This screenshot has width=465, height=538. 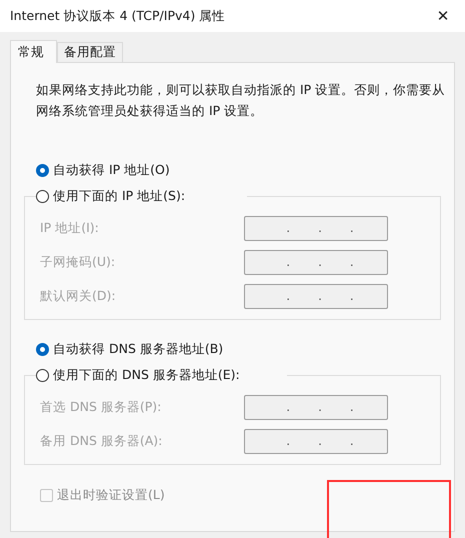 I want to click on radio-label: 使用下面的 IP 地址(S):, so click(x=119, y=196).